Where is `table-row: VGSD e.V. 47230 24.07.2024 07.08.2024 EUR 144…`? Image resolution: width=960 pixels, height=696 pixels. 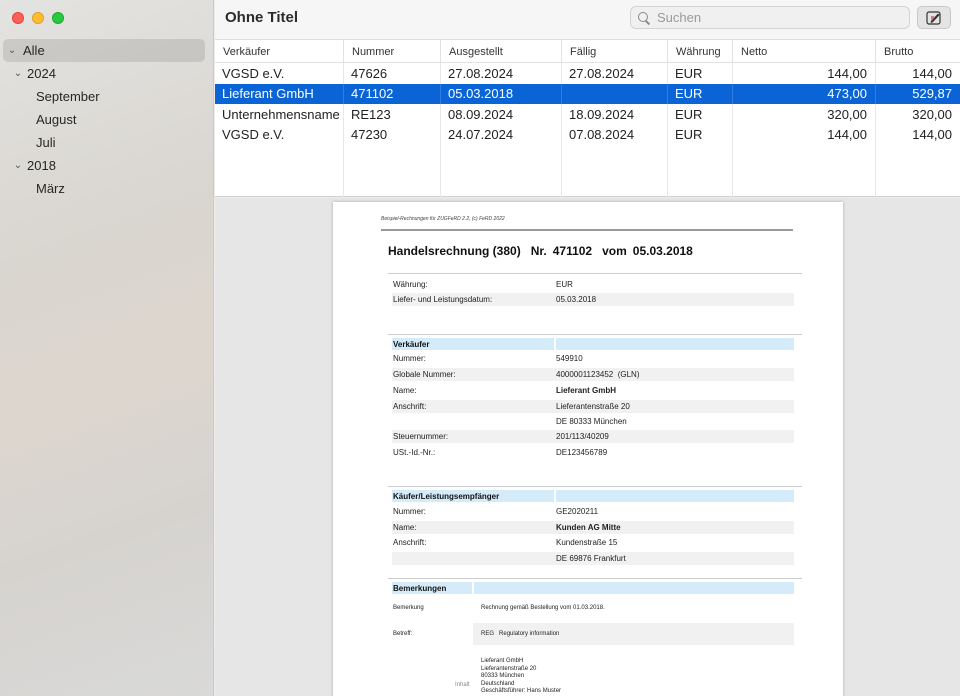
table-row: VGSD e.V. 47230 24.07.2024 07.08.2024 EUR 144… is located at coordinates (587, 134).